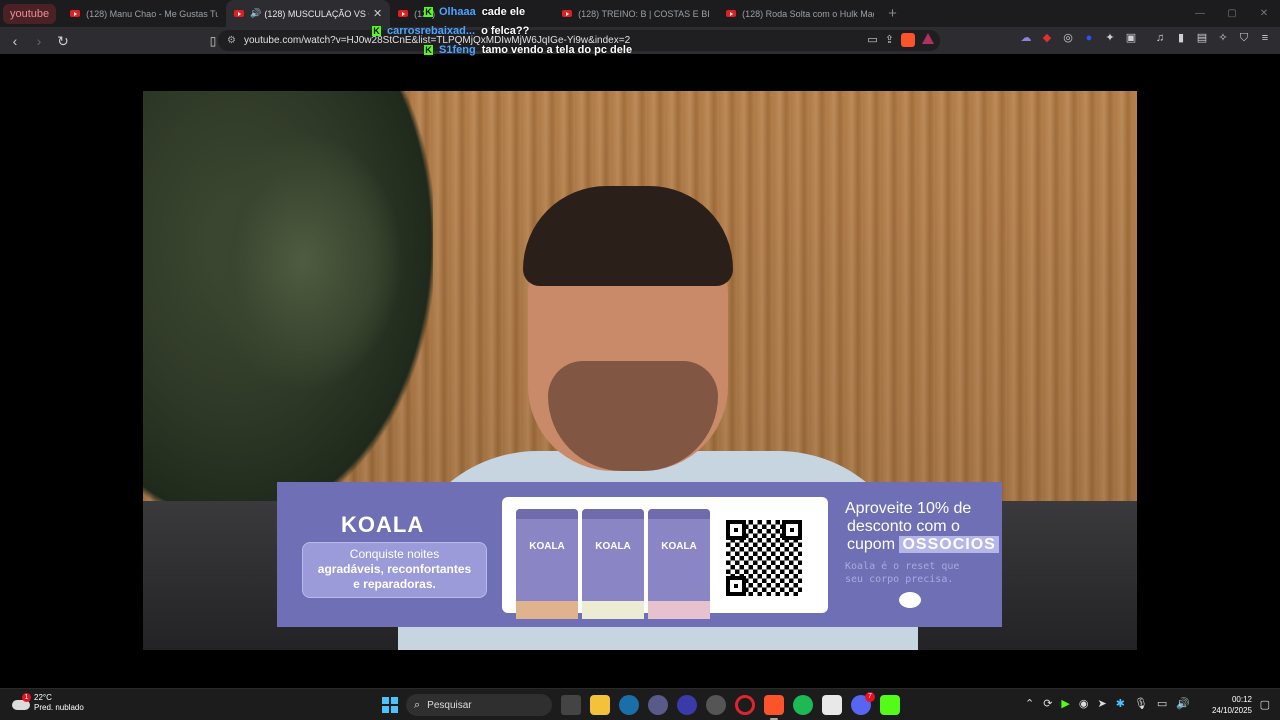 The width and height of the screenshot is (1280, 720). What do you see at coordinates (255, 13) in the screenshot?
I see `speaker-icon: 🔊` at bounding box center [255, 13].